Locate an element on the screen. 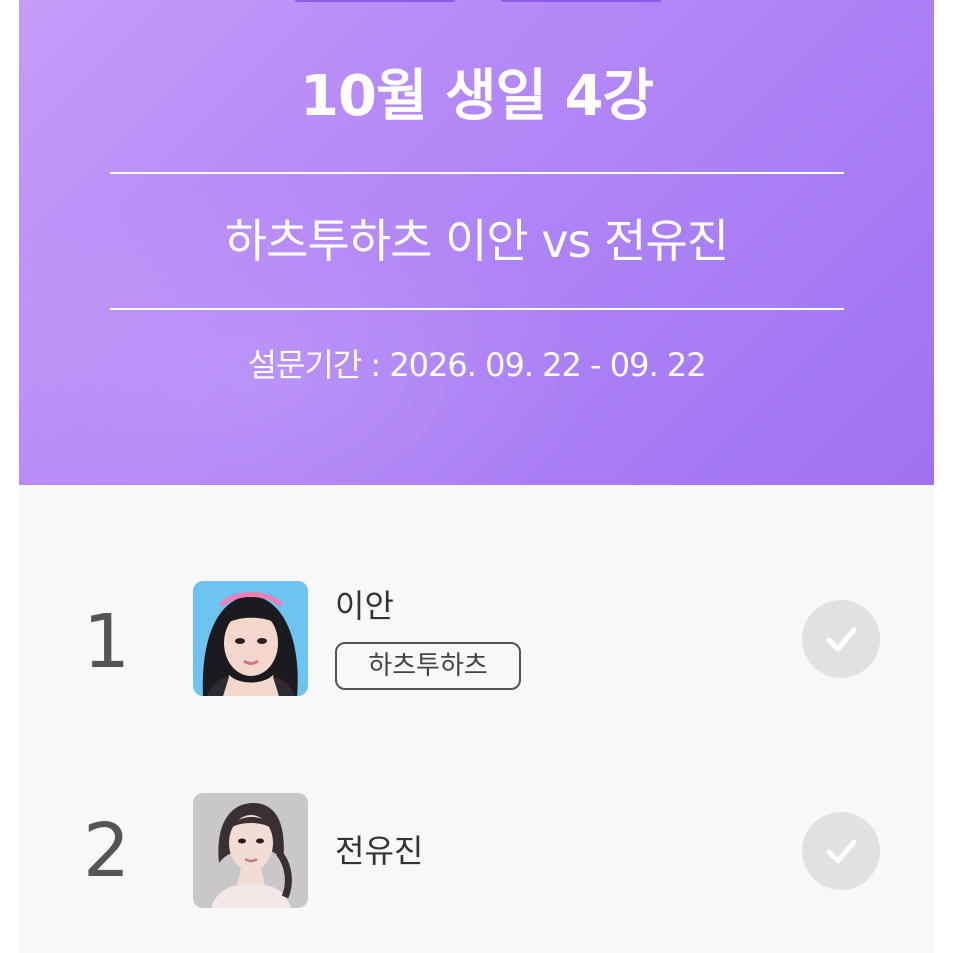  divider-top is located at coordinates (477, 173).